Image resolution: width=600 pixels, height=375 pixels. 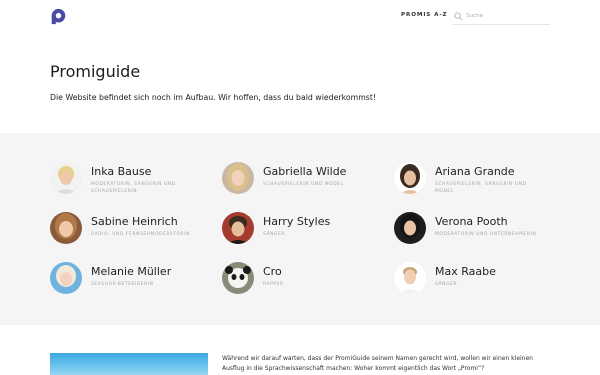 What do you see at coordinates (458, 16) in the screenshot?
I see `search-icon` at bounding box center [458, 16].